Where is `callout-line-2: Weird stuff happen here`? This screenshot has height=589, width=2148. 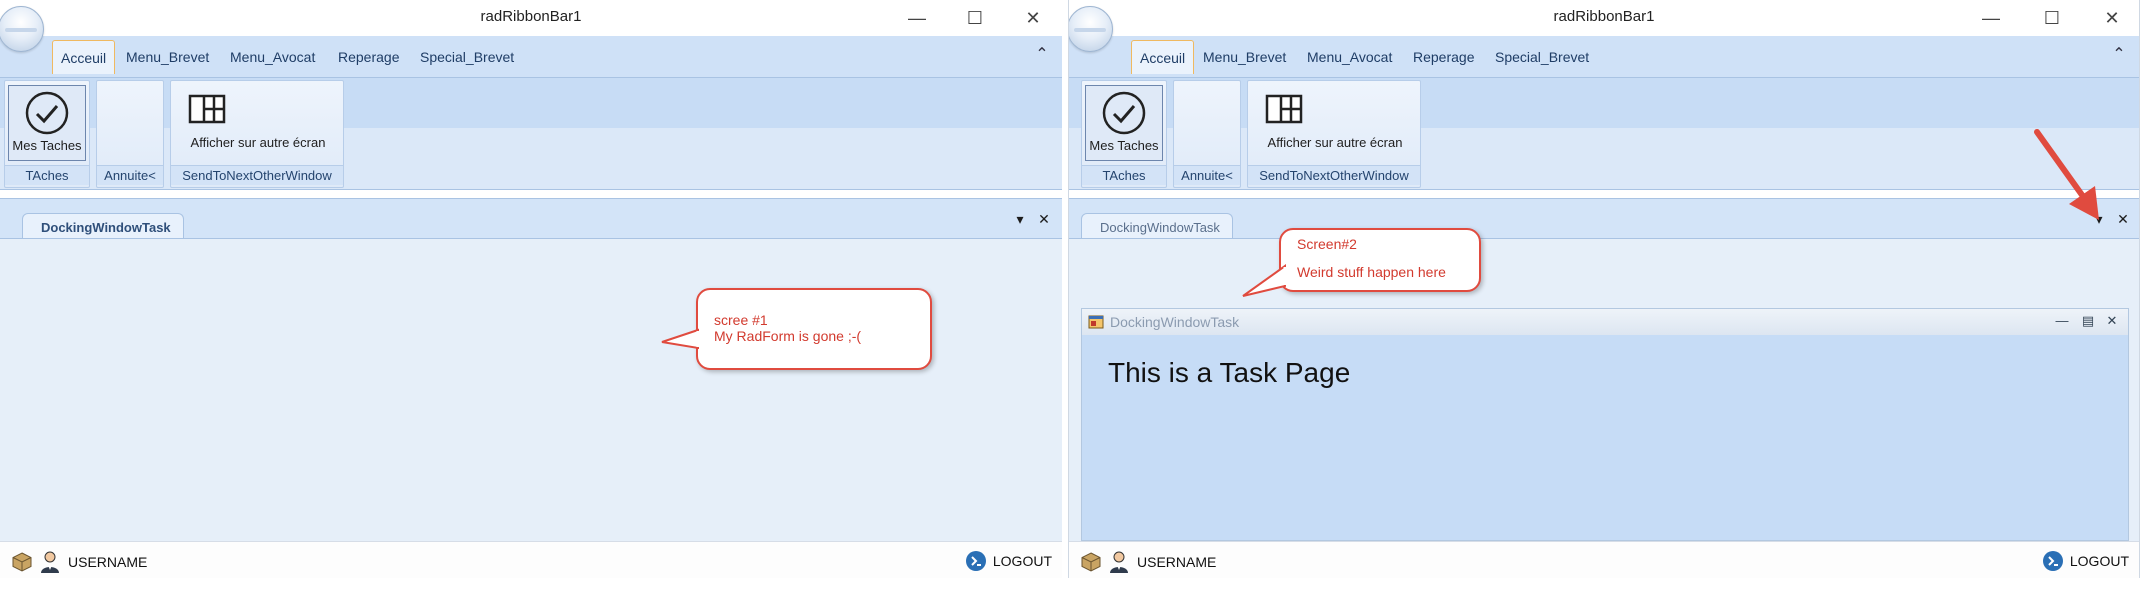 callout-line-2: Weird stuff happen here is located at coordinates (1371, 272).